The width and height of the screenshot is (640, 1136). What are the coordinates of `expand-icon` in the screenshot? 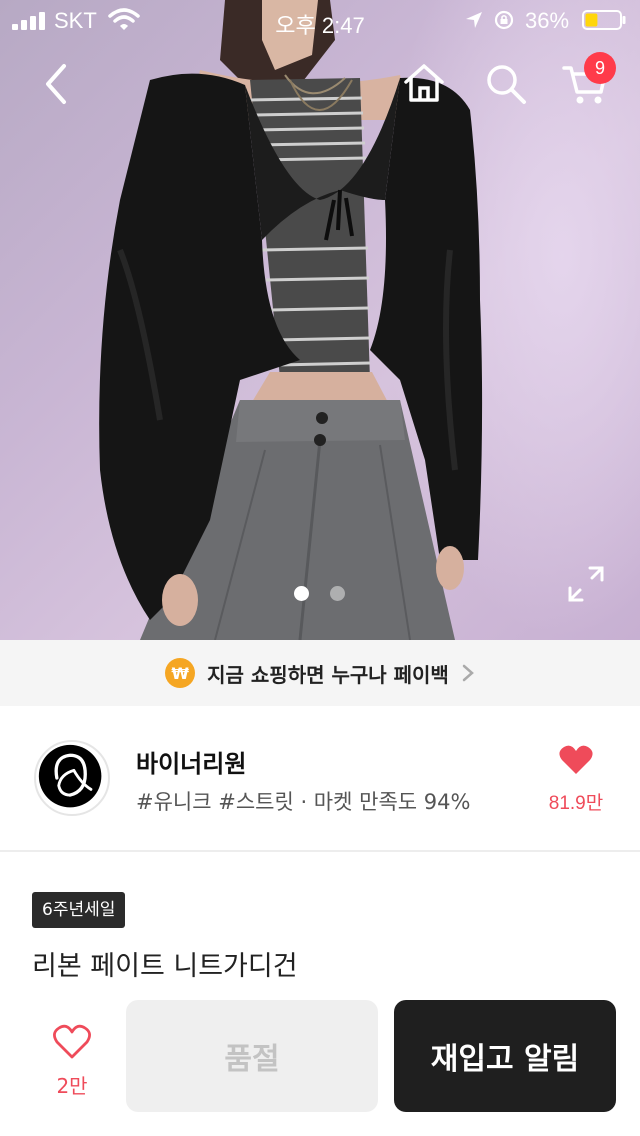 It's located at (586, 584).